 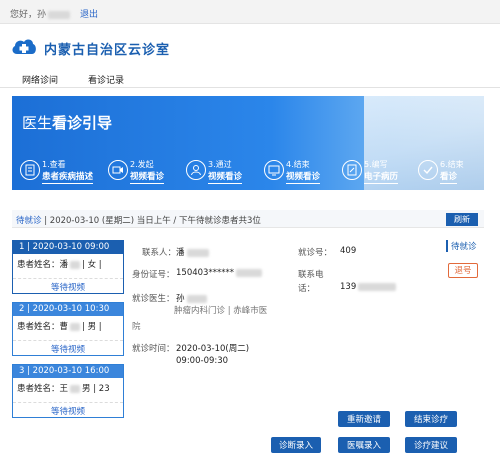 I want to click on queue-card: 2 | 2020-03-10 10:30 患者姓名：曹 | 男 | 等待视频, so click(x=68, y=329).